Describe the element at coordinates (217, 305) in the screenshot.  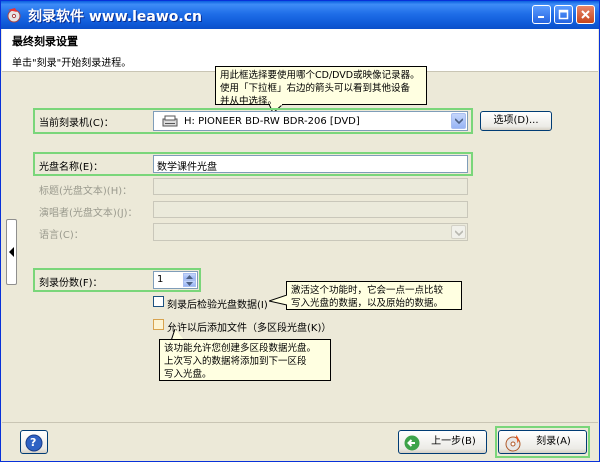
I see `verify-label: 刻录后检验光盘数据(I)` at that location.